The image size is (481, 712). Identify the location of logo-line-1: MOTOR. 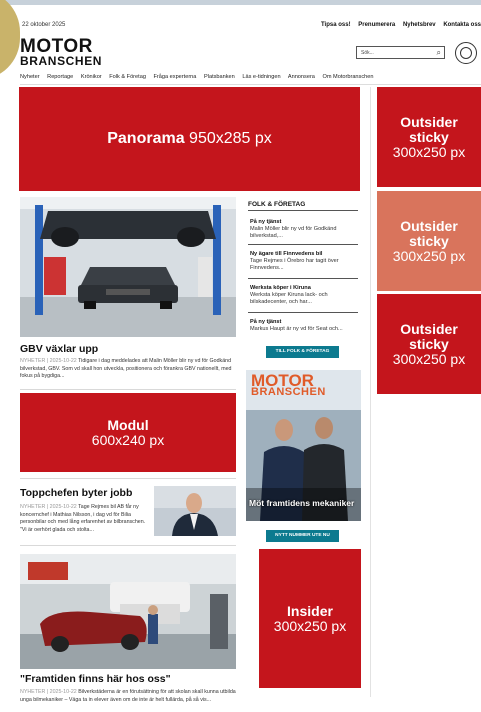
(56, 46).